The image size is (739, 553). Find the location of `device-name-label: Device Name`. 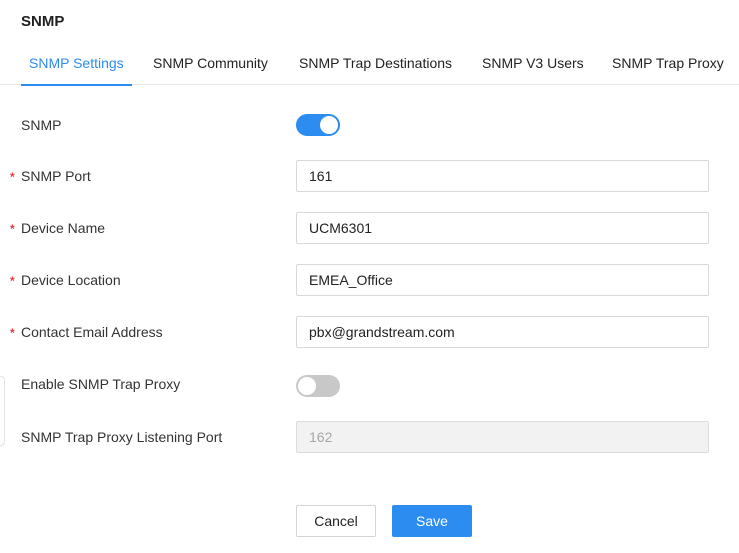

device-name-label: Device Name is located at coordinates (63, 228).